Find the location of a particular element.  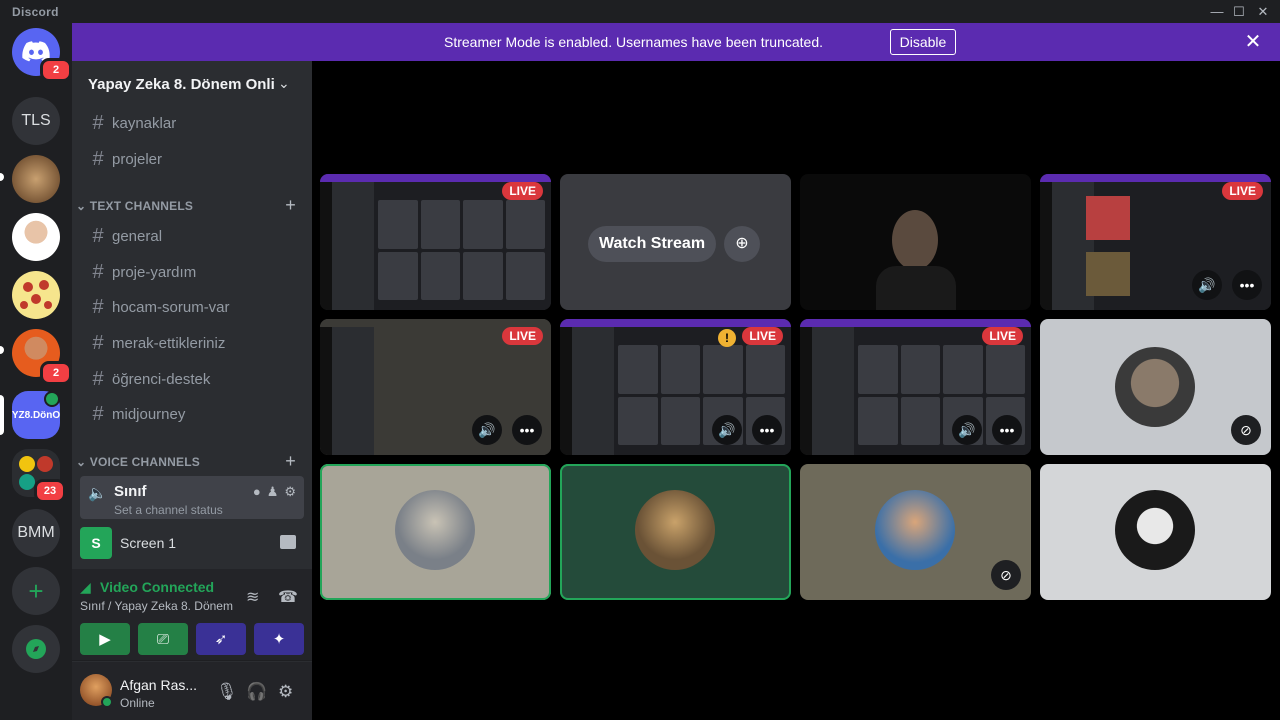

stream-tile-5: LIVE 🔊 ••• is located at coordinates (915, 387).